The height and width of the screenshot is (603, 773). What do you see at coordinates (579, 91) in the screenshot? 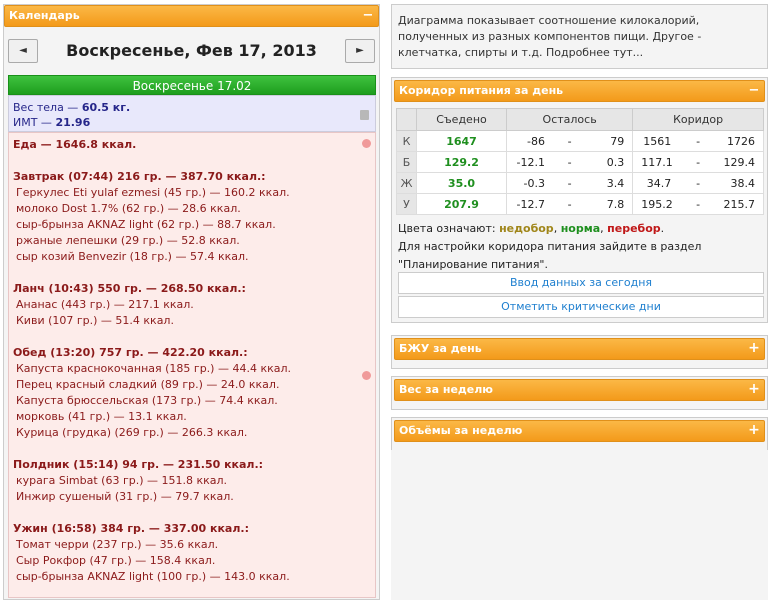
I see `corridor-header: Коридор питания за день −` at bounding box center [579, 91].